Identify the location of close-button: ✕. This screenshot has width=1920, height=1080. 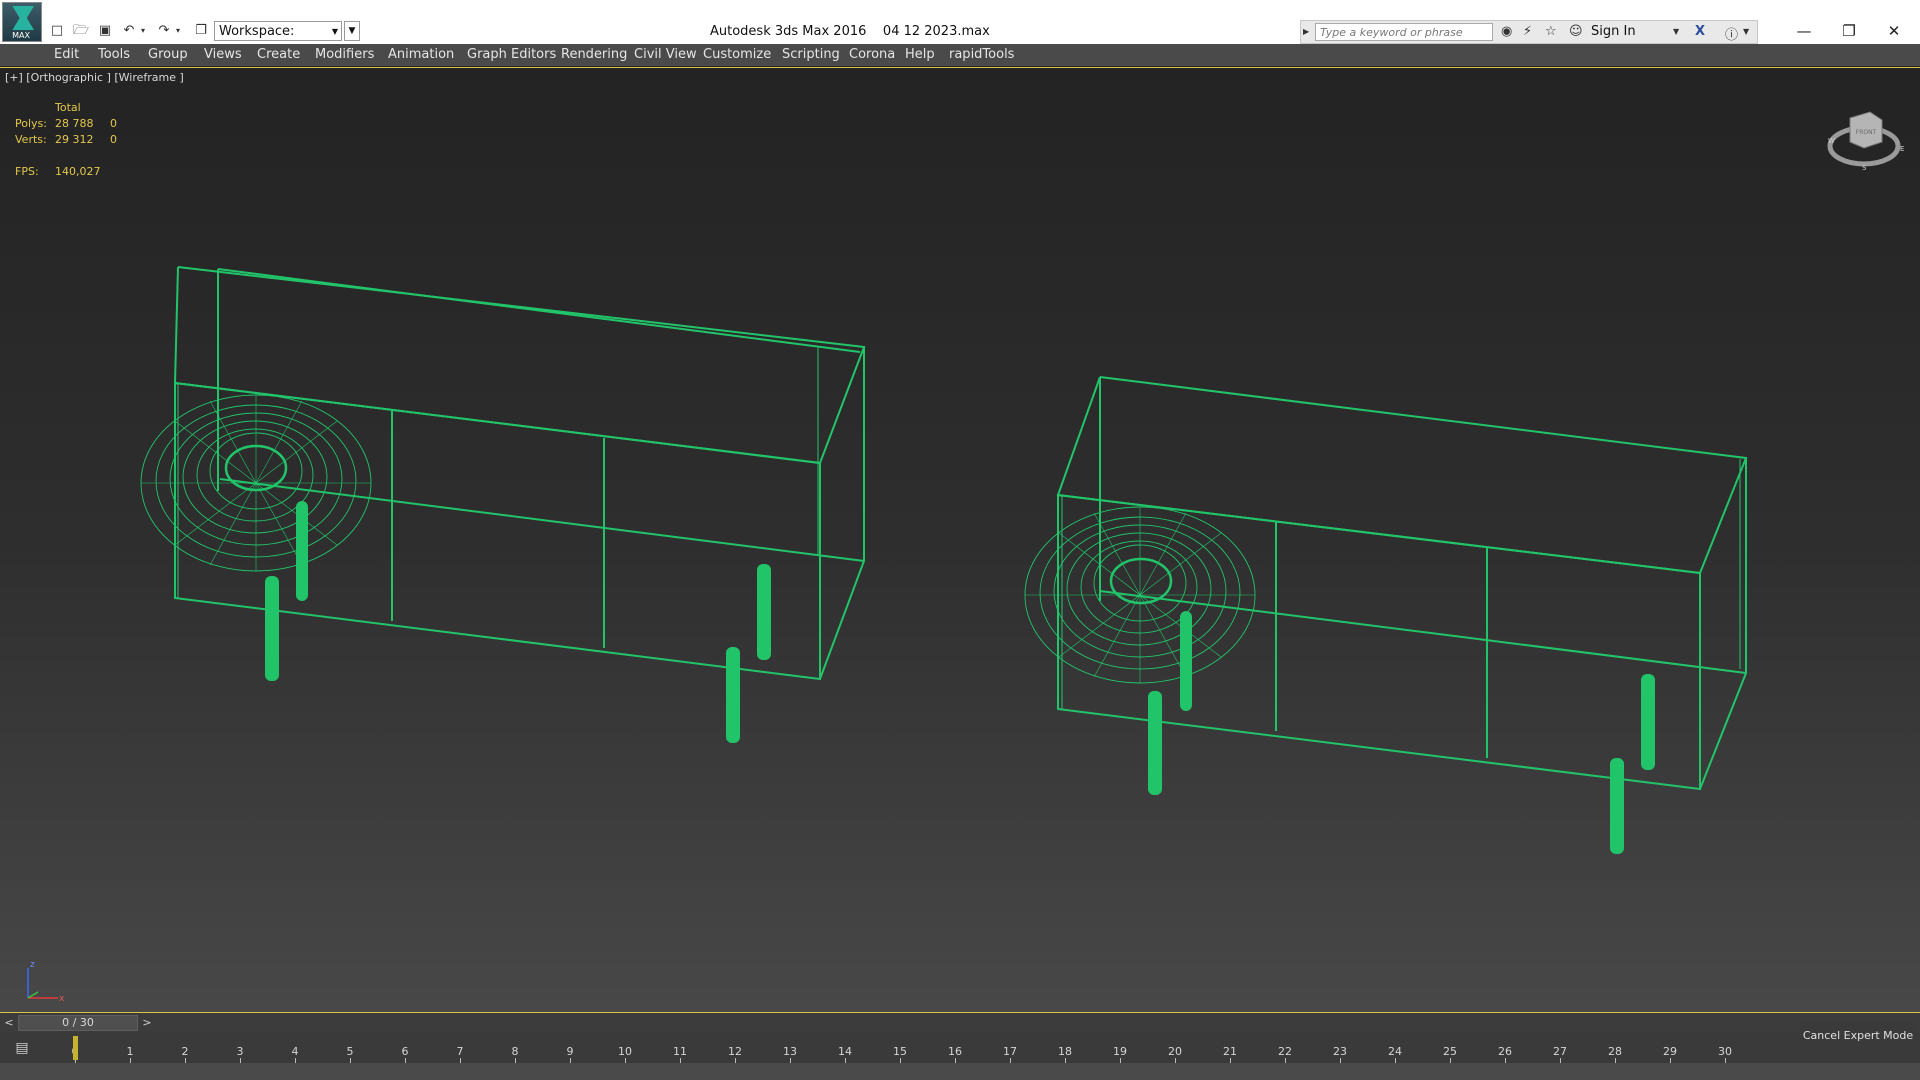
(1894, 31).